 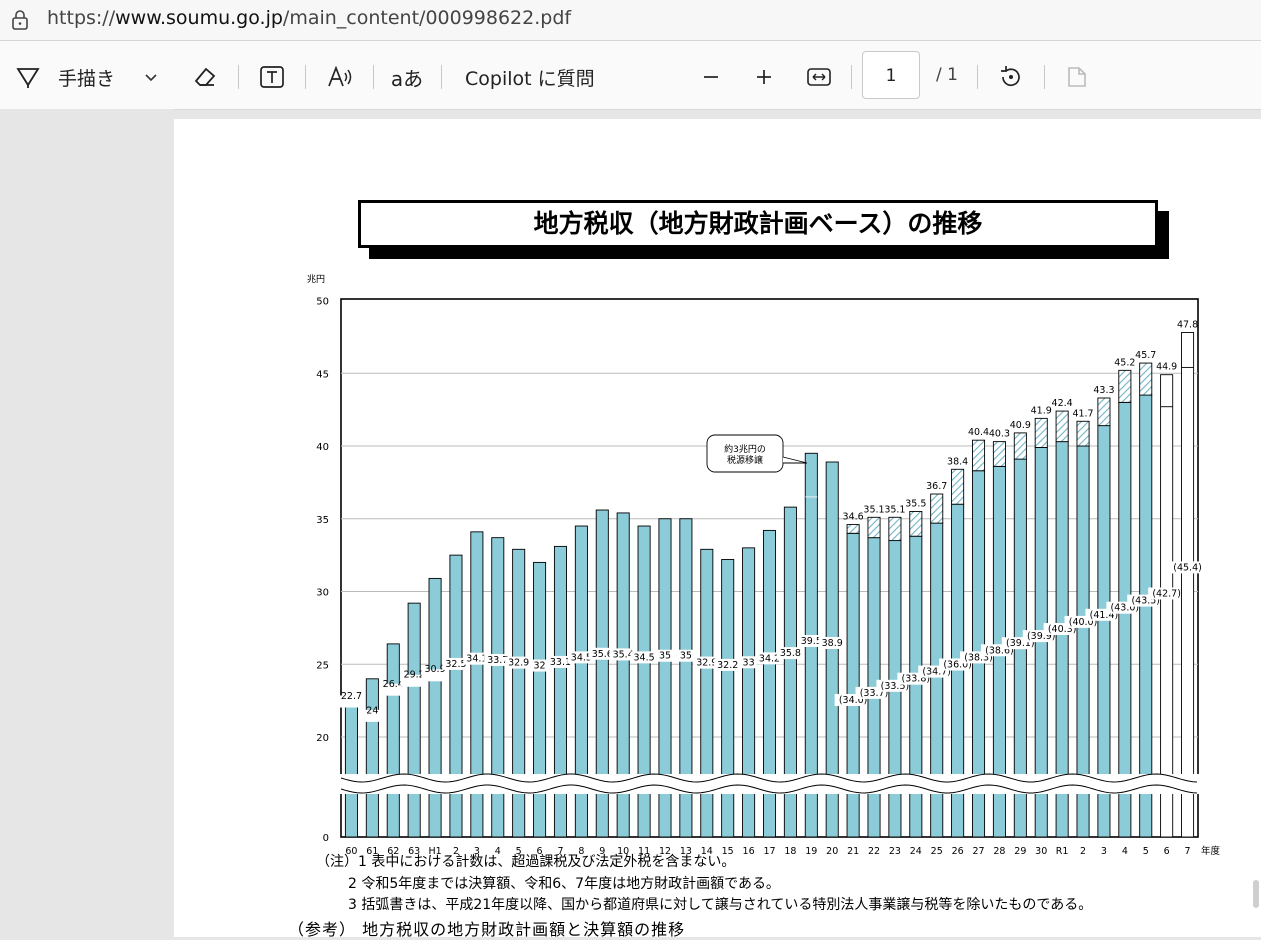 What do you see at coordinates (87, 523) in the screenshot?
I see `viewer-background` at bounding box center [87, 523].